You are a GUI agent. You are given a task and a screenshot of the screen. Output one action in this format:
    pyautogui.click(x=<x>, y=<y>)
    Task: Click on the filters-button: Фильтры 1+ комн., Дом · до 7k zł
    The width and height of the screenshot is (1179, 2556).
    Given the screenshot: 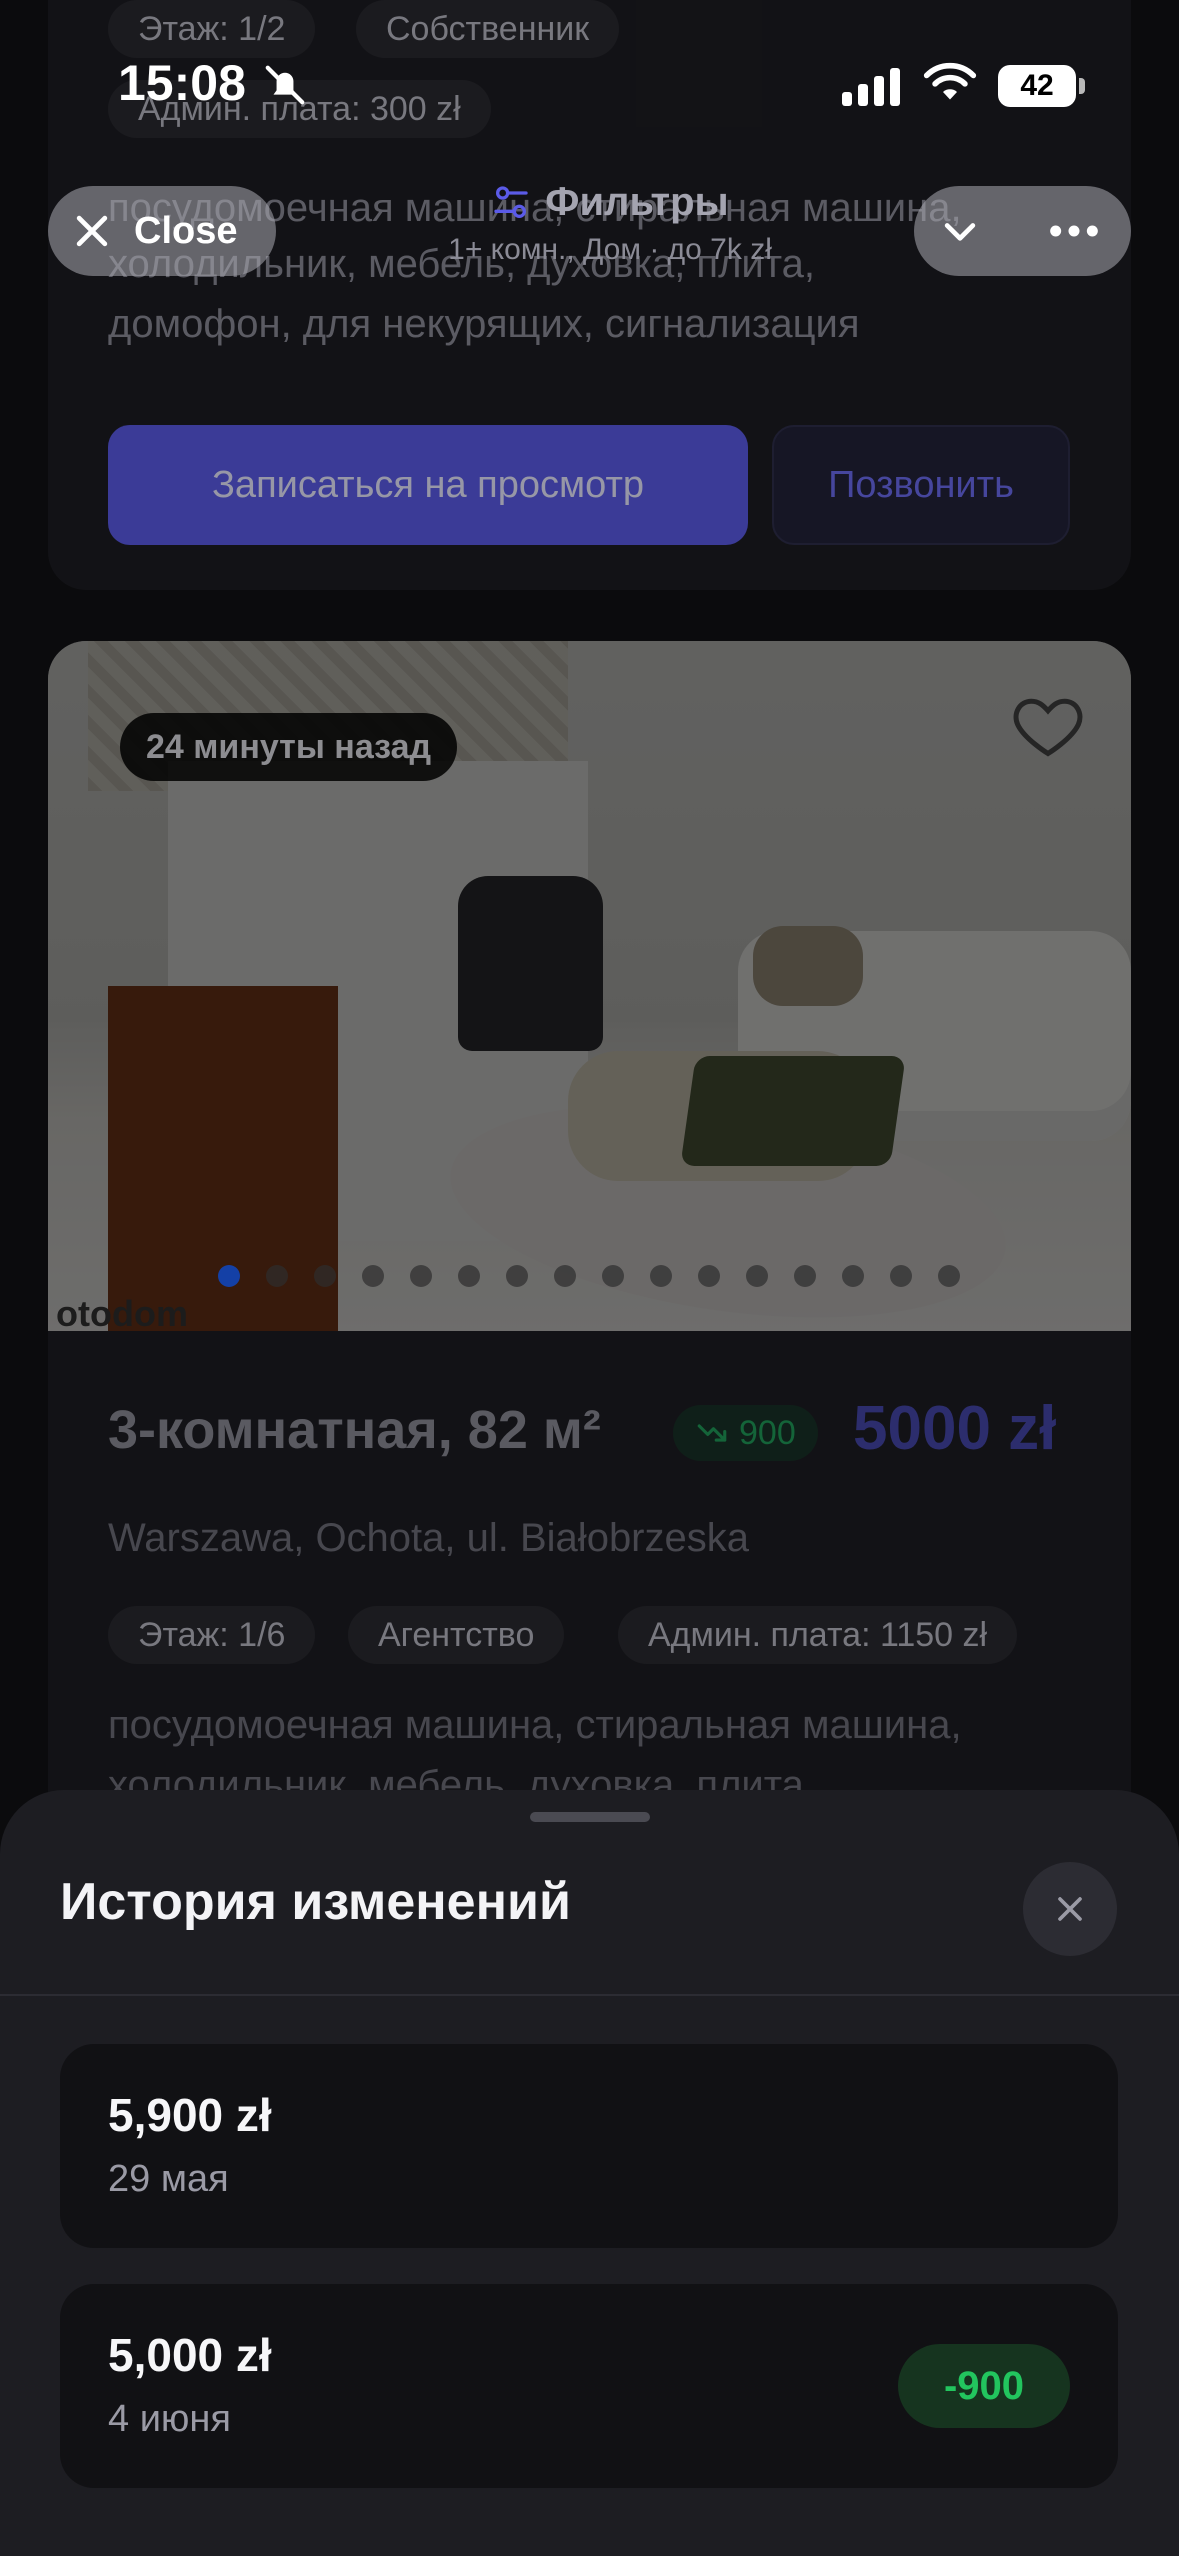 What is the action you would take?
    pyautogui.click(x=610, y=223)
    